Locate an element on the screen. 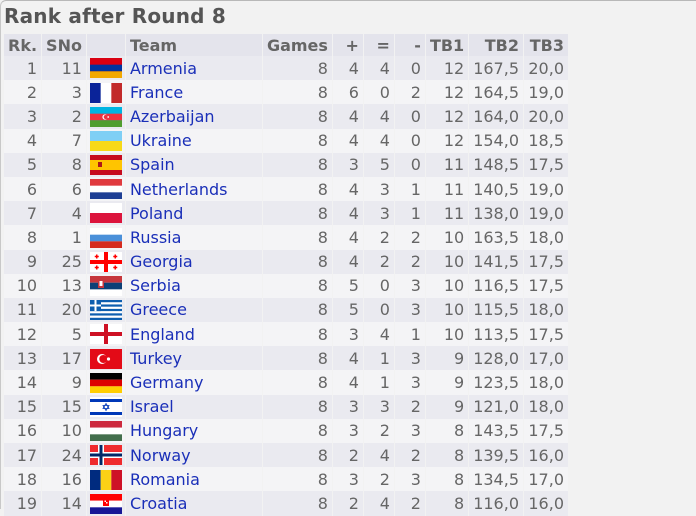 The image size is (696, 516). tb2-cell: 164,5 is located at coordinates (496, 92).